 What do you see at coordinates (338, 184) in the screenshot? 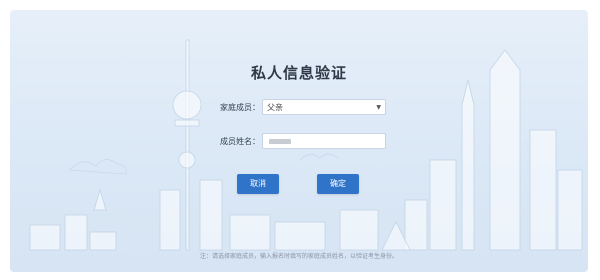
I see `confirm-button: 确定` at bounding box center [338, 184].